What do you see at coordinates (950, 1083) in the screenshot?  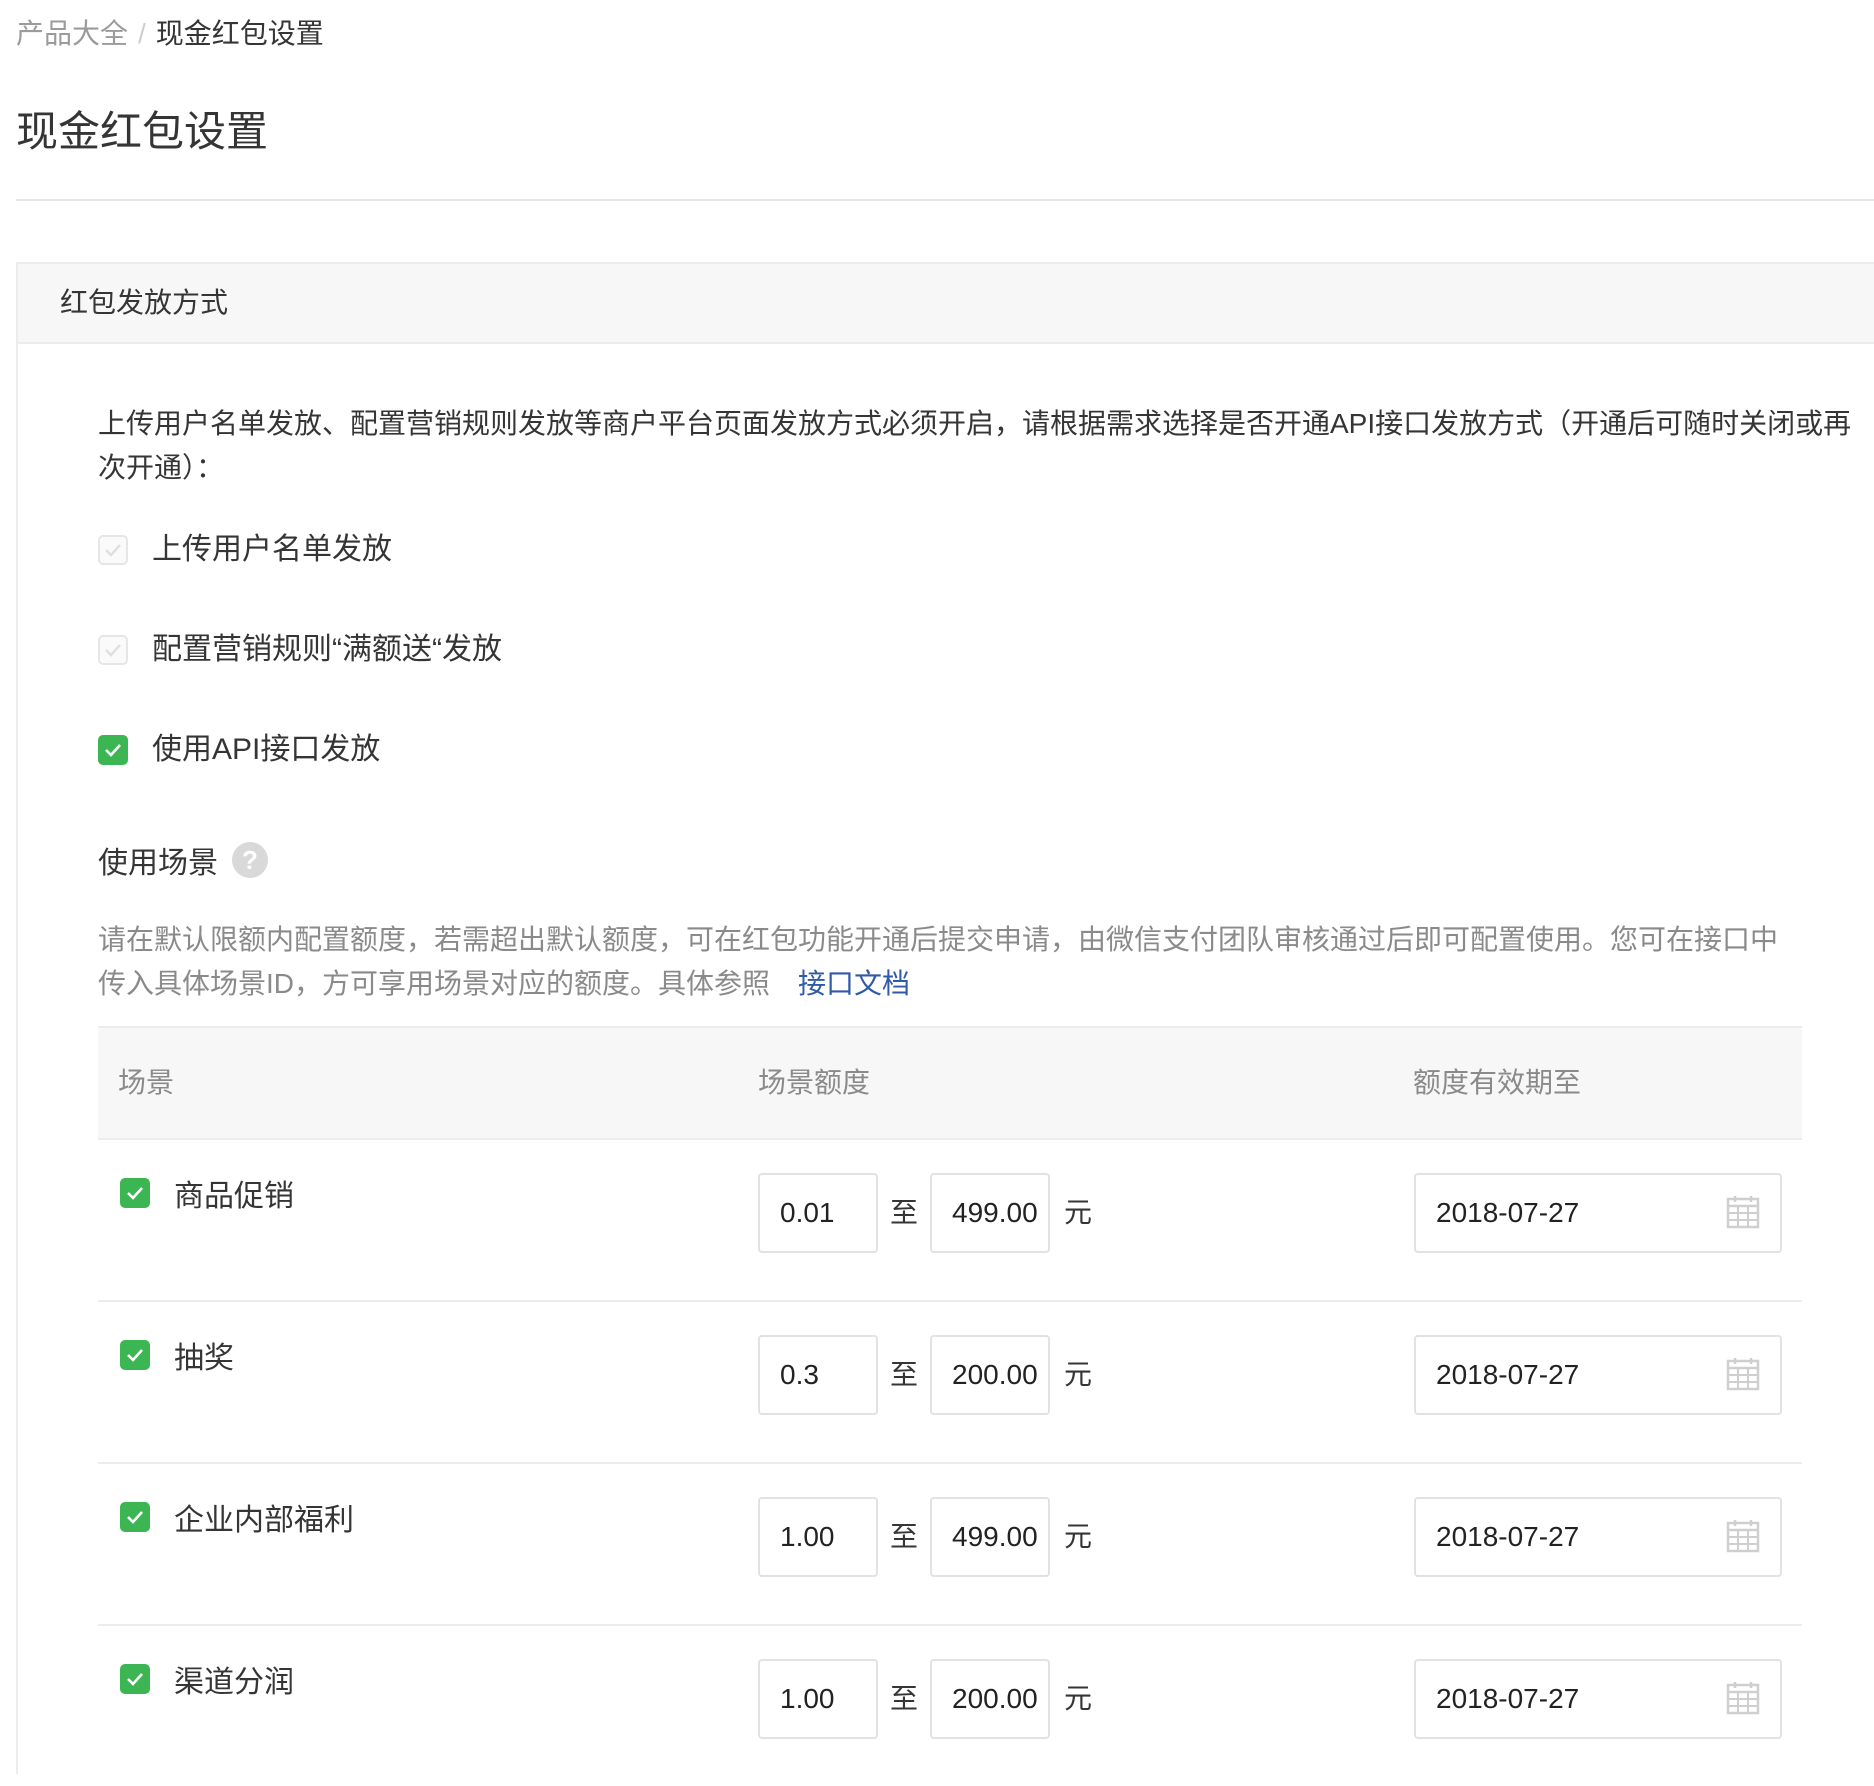 I see `table-header: 场景 场景额度 额度有效期至` at bounding box center [950, 1083].